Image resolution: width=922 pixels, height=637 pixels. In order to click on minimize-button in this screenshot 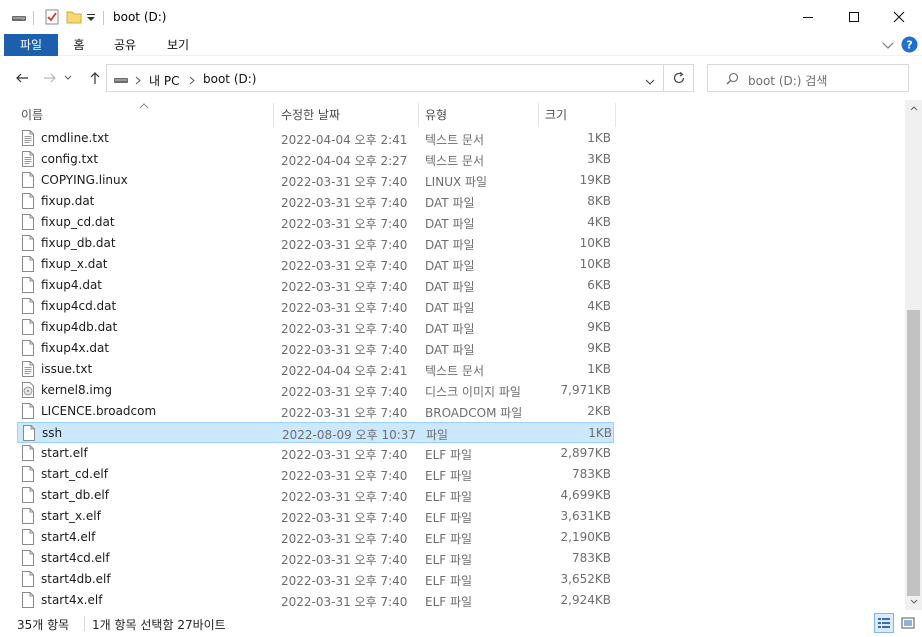, I will do `click(808, 17)`.